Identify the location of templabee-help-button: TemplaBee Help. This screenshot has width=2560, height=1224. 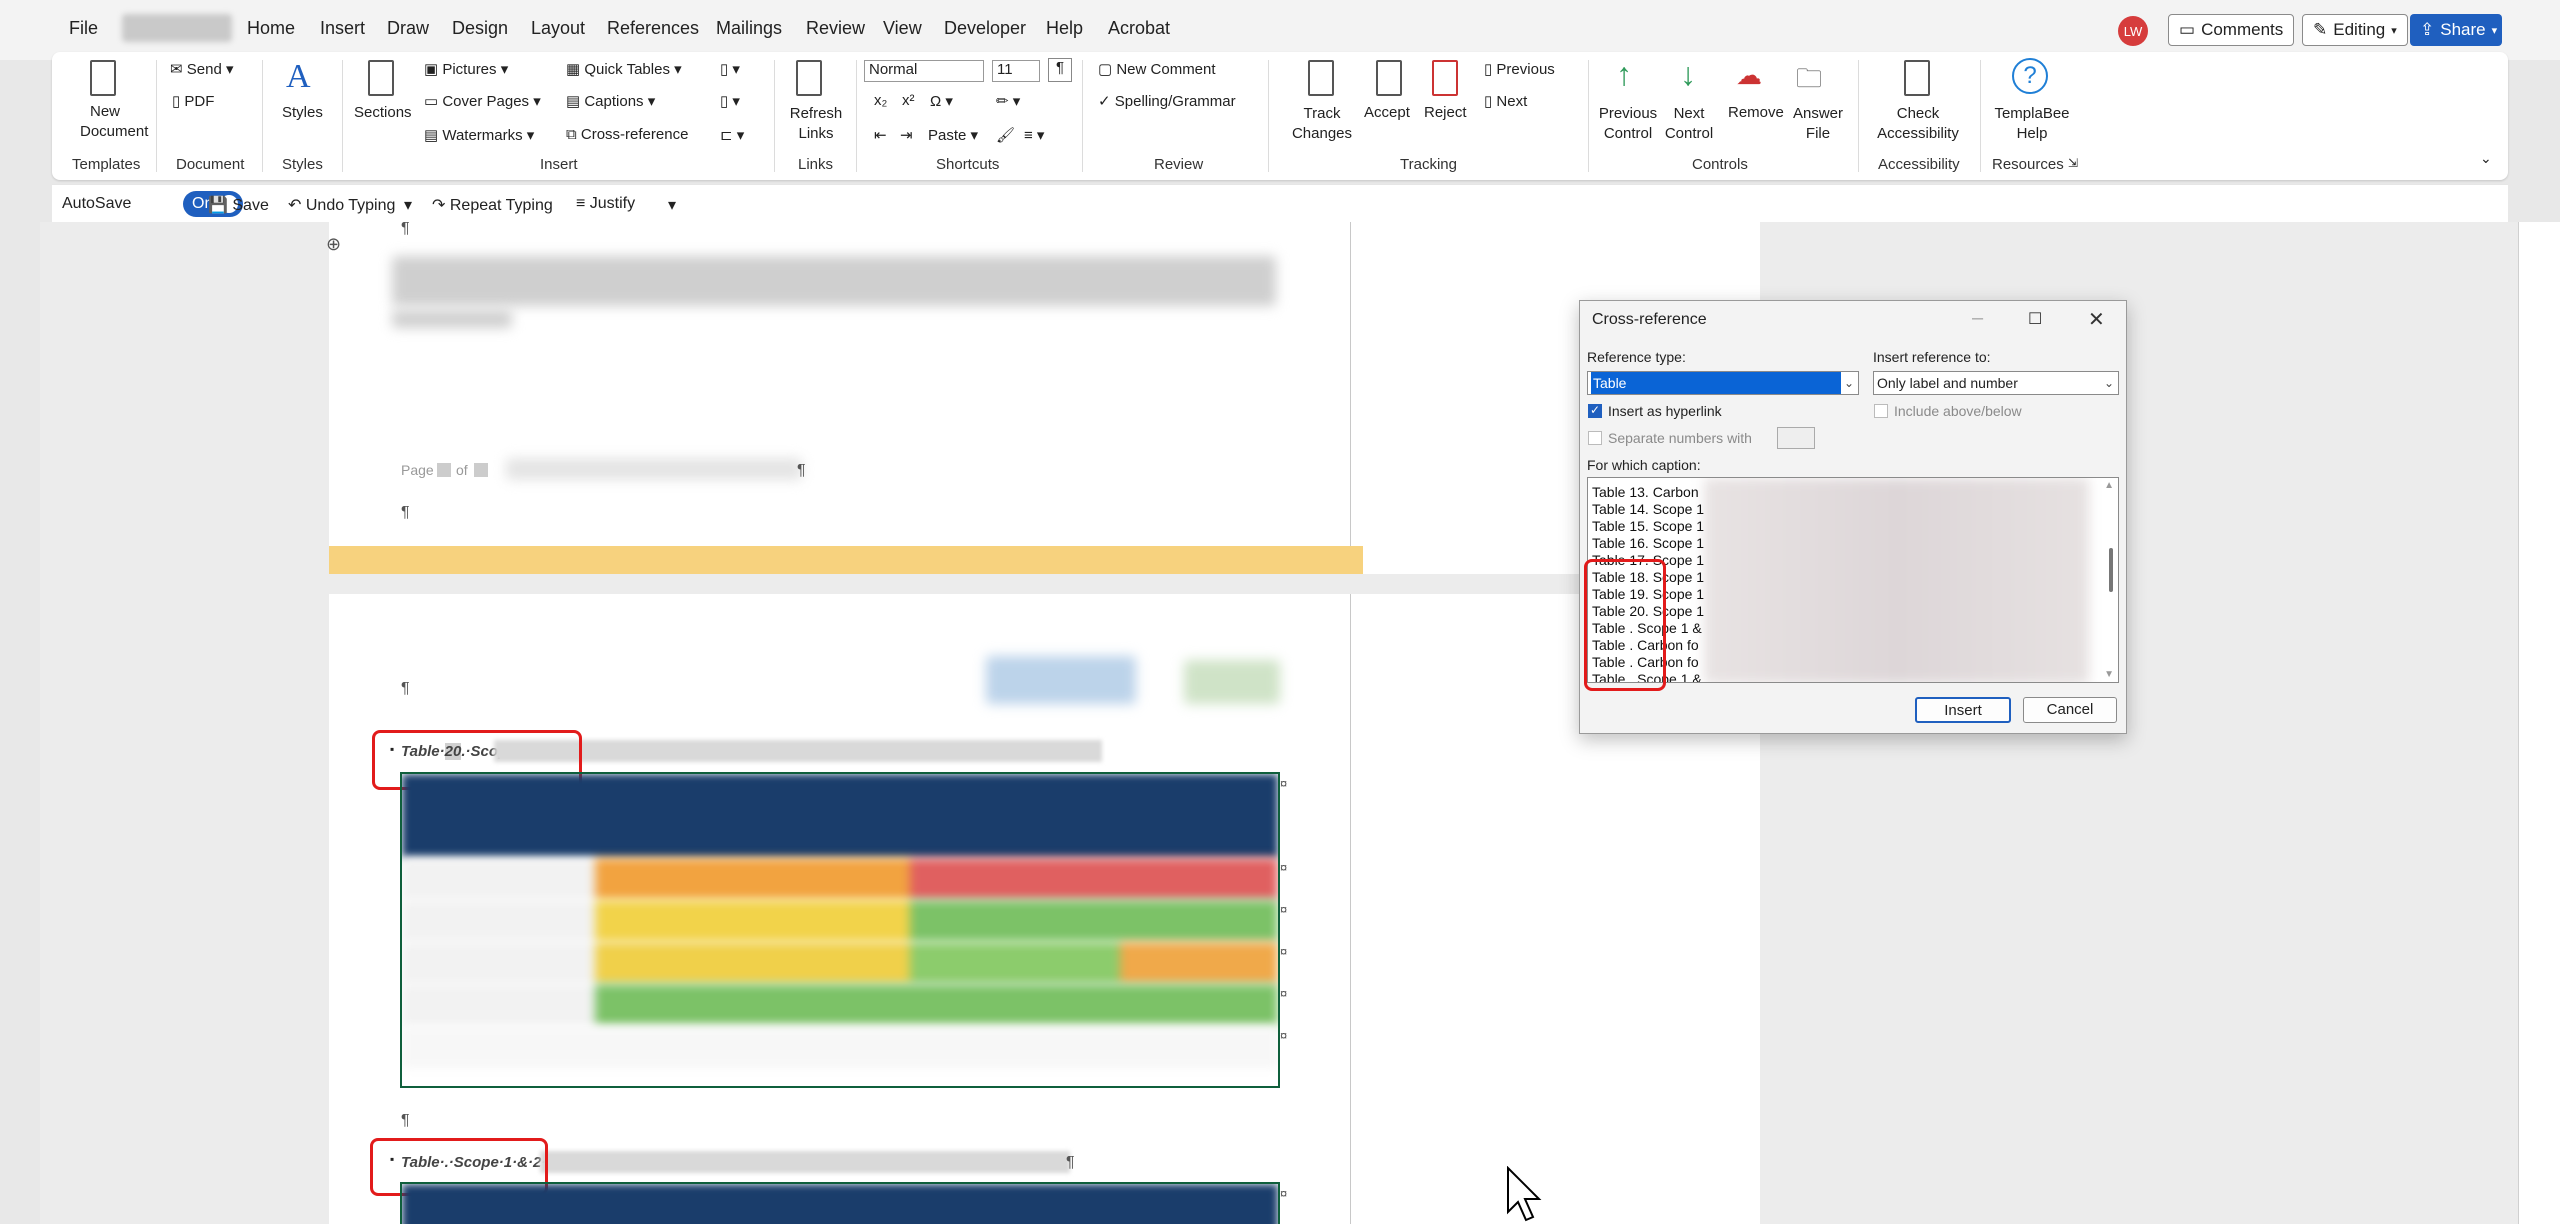
(2032, 124).